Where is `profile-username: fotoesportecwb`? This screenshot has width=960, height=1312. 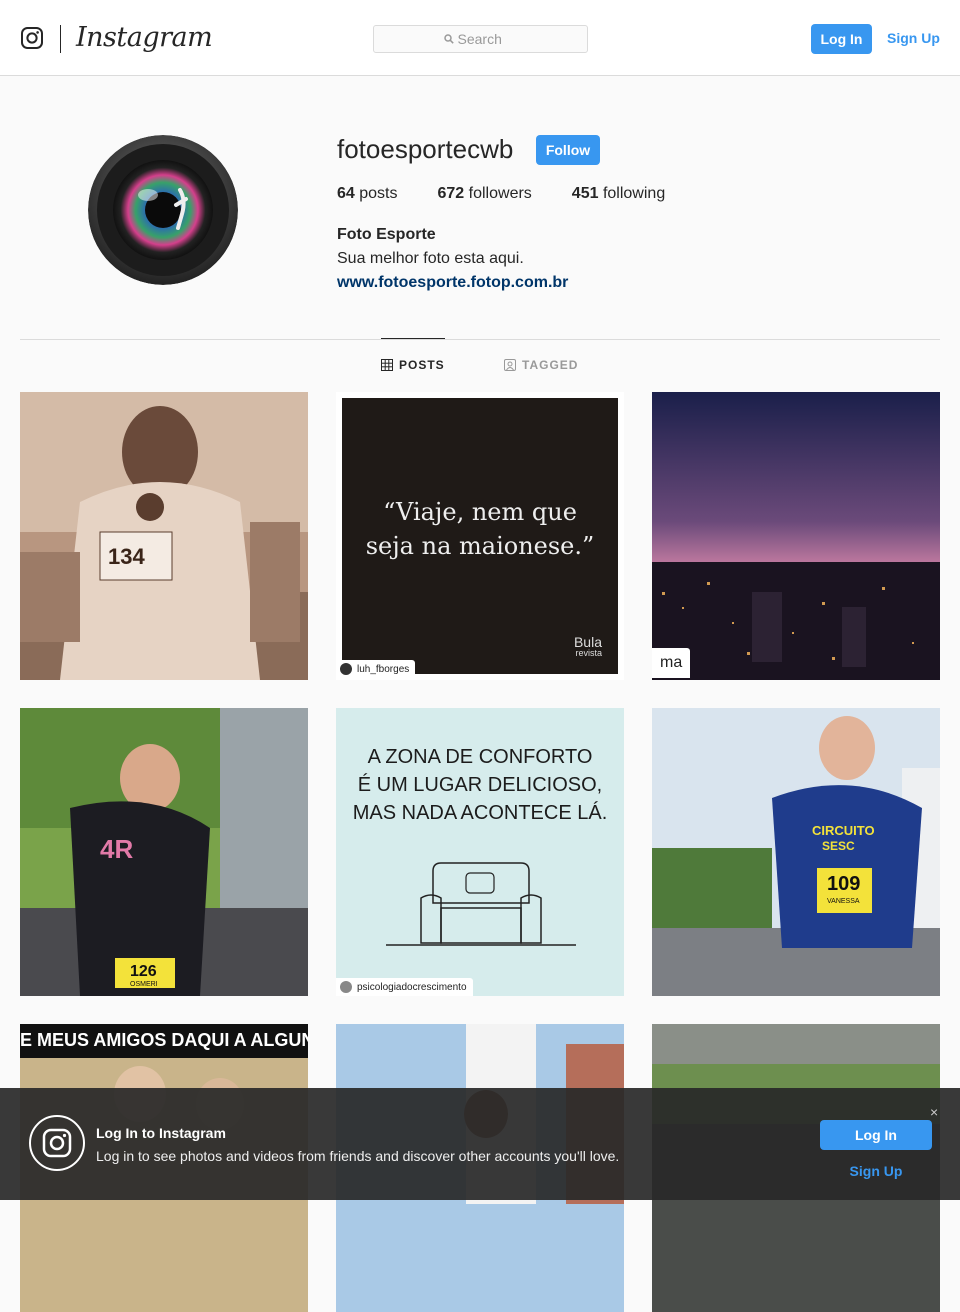
profile-username: fotoesportecwb is located at coordinates (425, 149).